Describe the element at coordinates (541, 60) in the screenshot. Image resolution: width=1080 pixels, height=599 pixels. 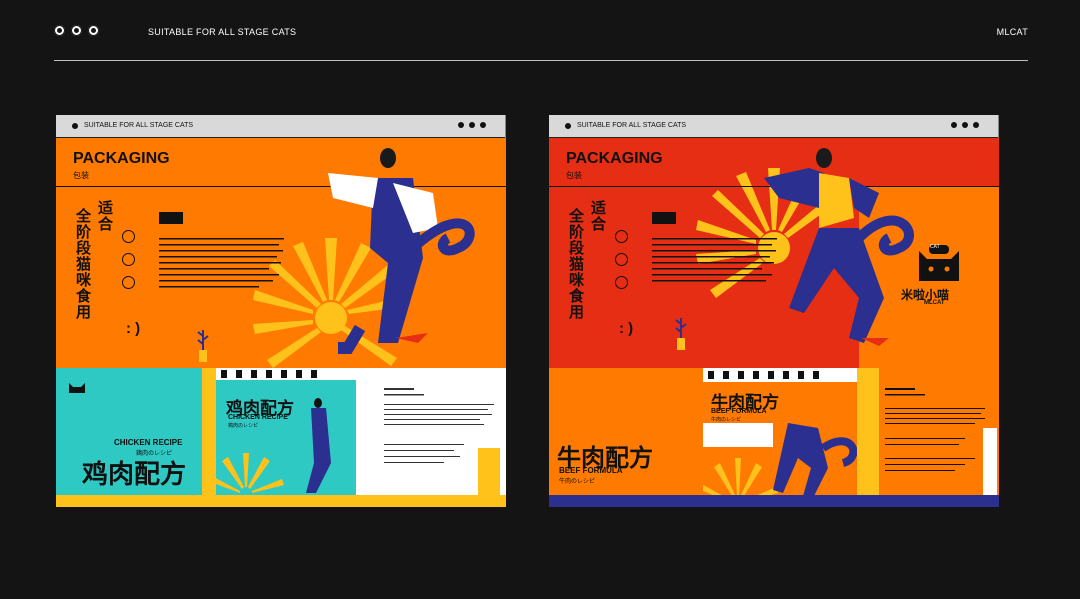
I see `header-divider` at that location.